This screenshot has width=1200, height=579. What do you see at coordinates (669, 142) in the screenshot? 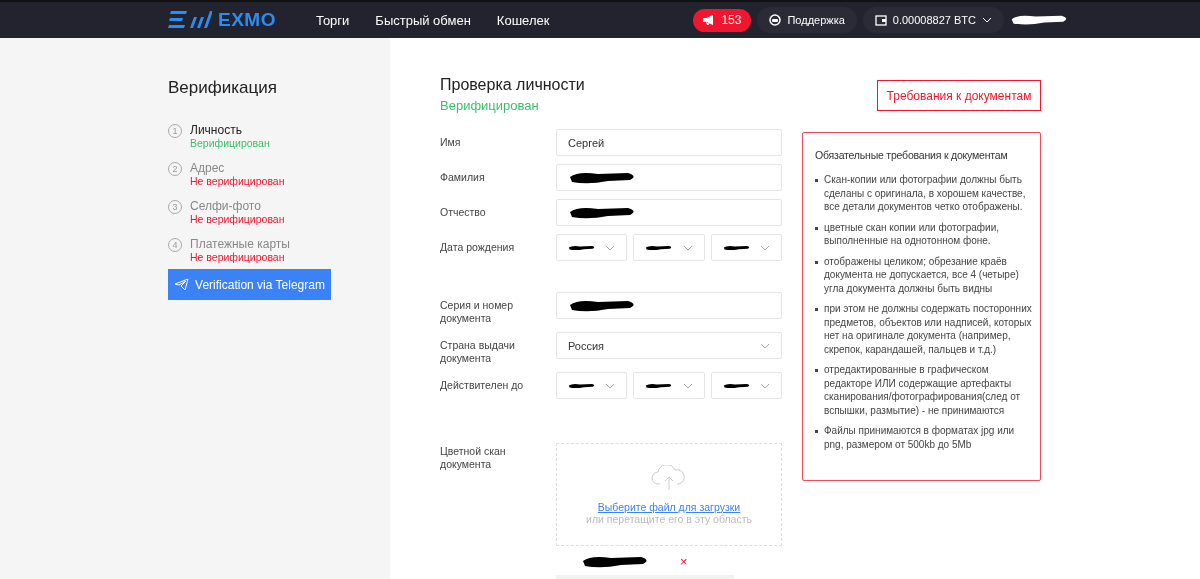
I see `text-field: Сергей` at bounding box center [669, 142].